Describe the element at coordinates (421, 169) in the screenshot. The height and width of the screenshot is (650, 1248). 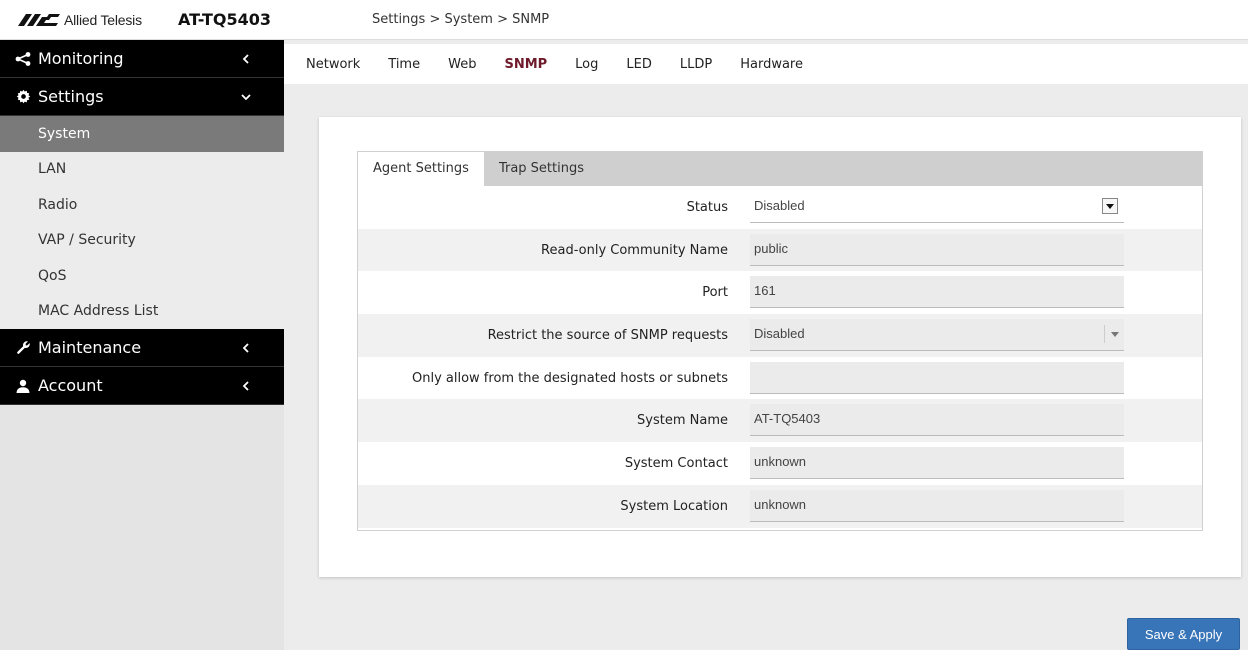
I see `subtab-agent-settings: Agent Settings` at that location.